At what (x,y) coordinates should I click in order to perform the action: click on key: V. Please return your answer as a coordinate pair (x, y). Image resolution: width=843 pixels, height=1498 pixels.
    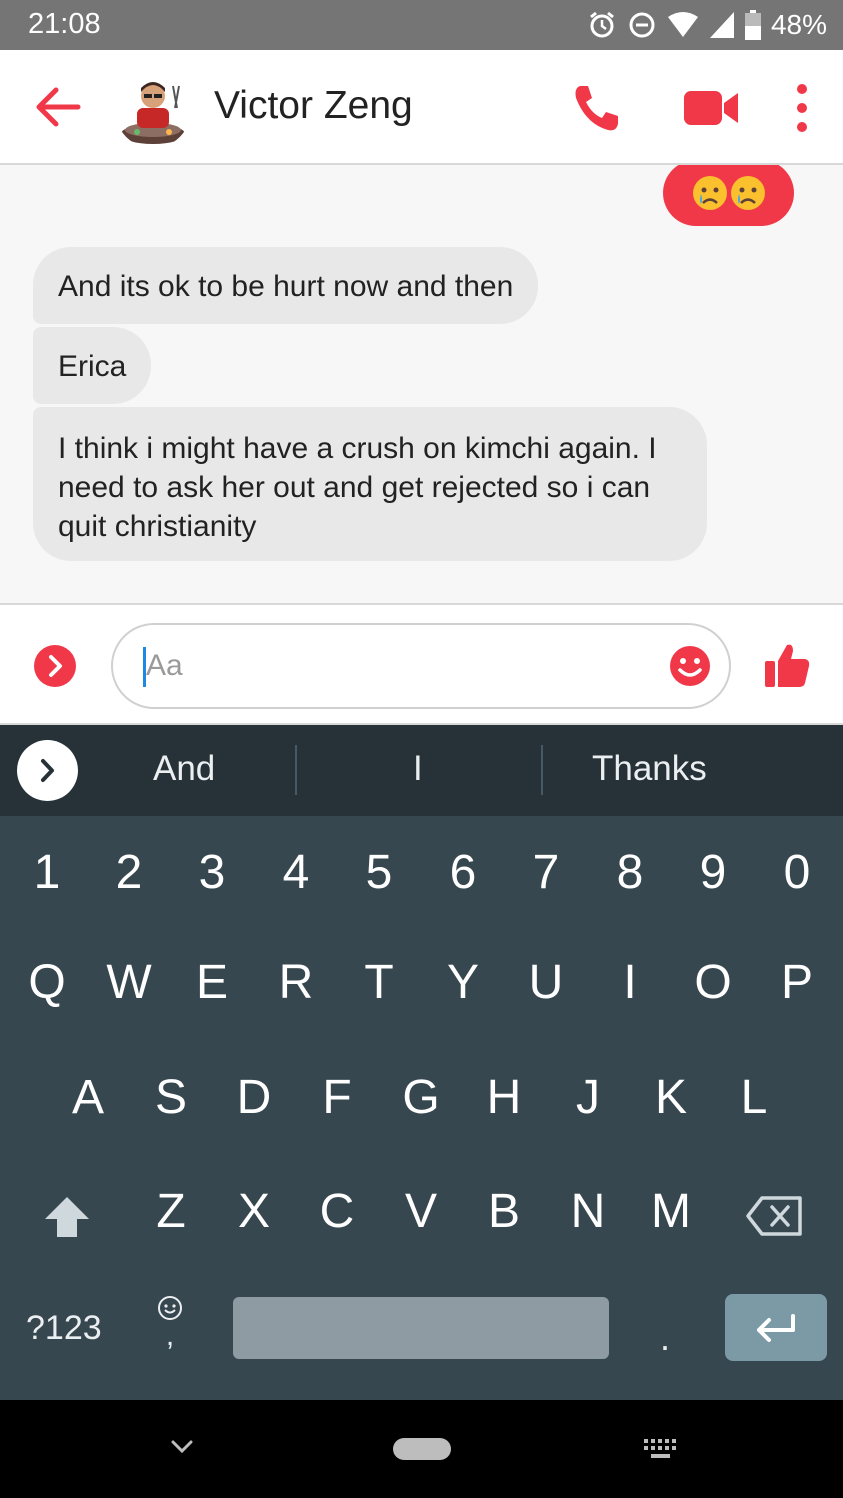
    Looking at the image, I should click on (421, 1211).